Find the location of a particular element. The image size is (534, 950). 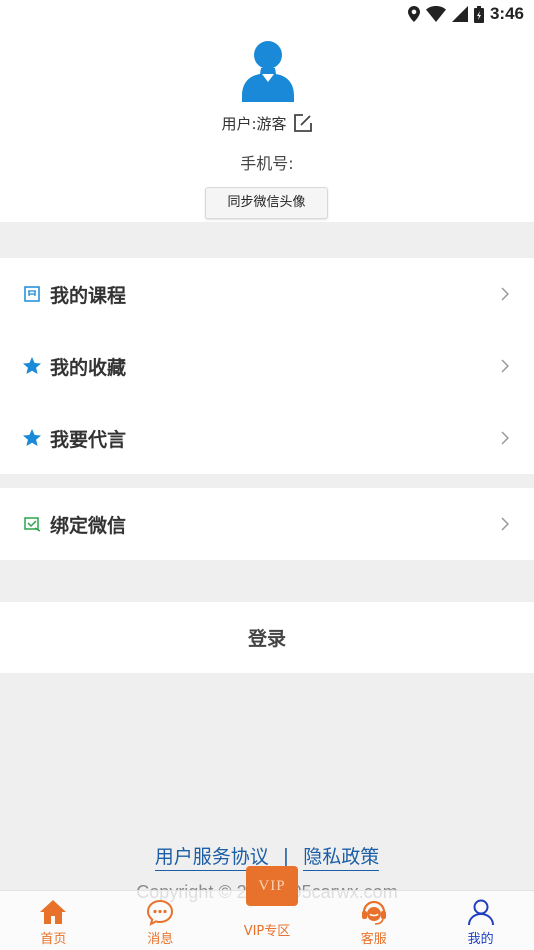

signal-icon is located at coordinates (459, 14).